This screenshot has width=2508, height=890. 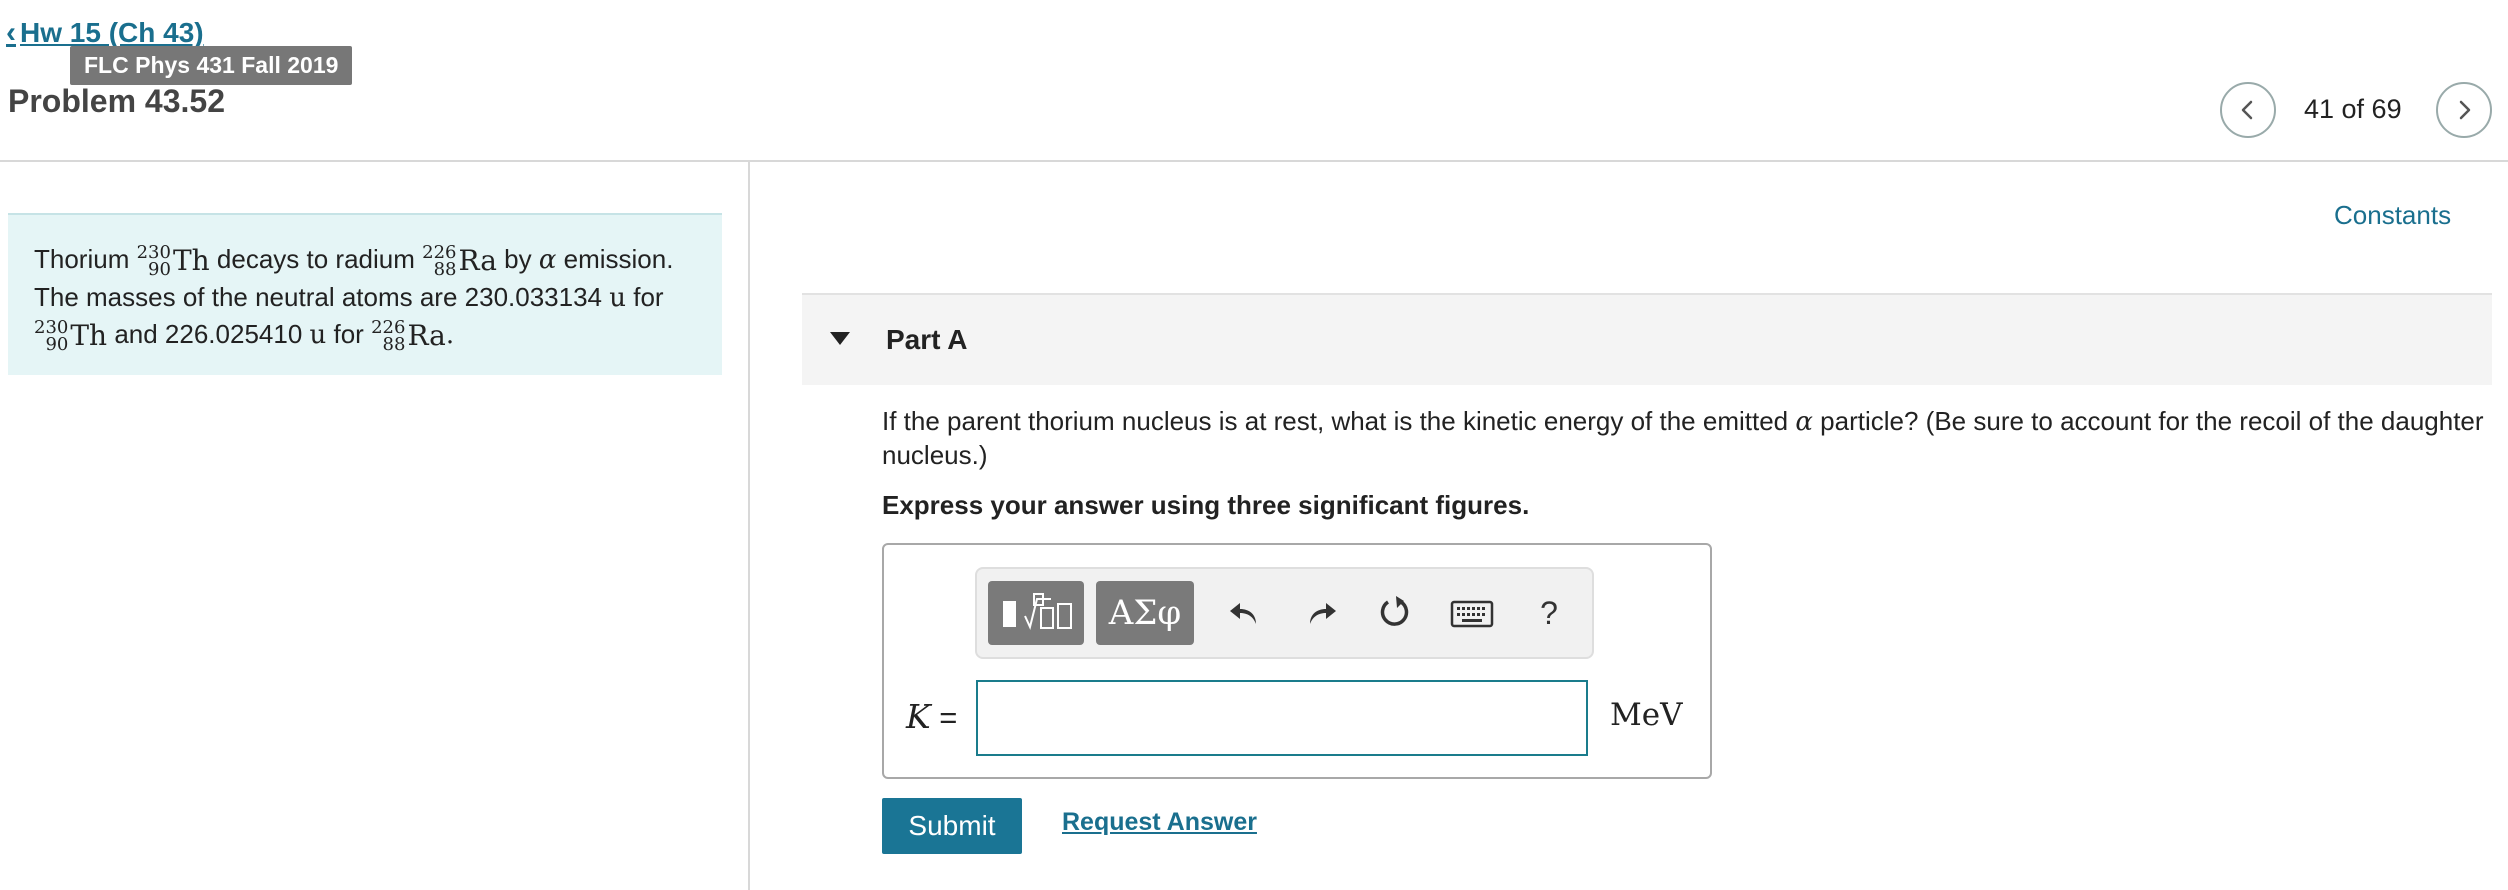 What do you see at coordinates (926, 340) in the screenshot?
I see `part-a-label: Part A` at bounding box center [926, 340].